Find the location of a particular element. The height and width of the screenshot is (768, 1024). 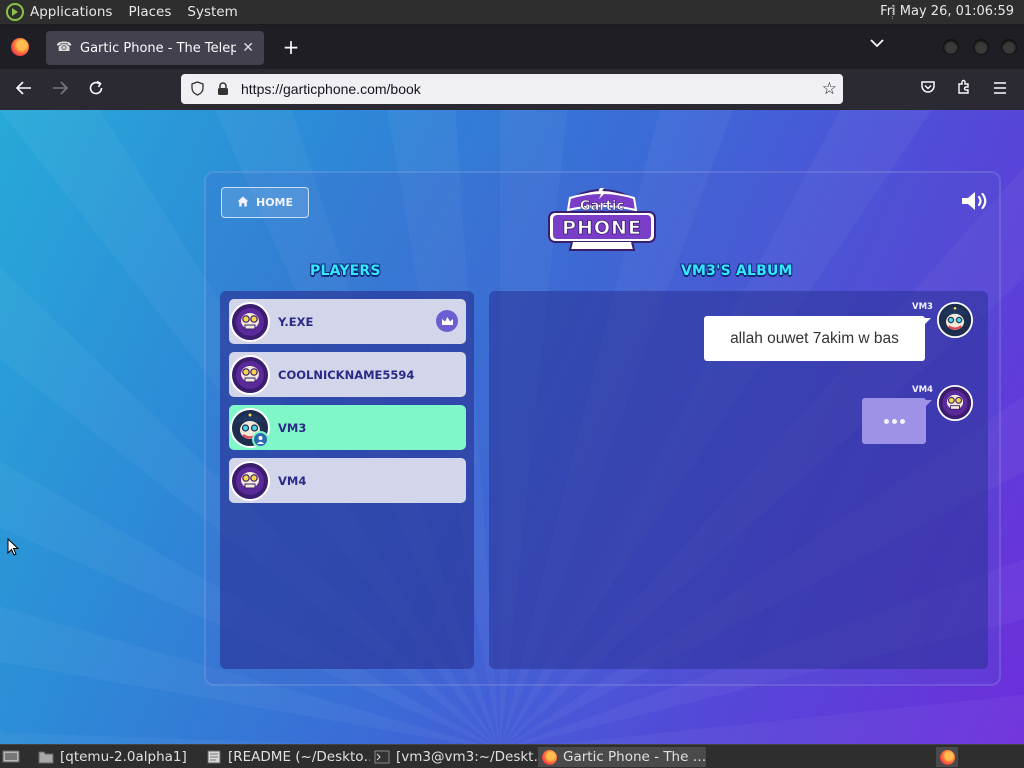

chevron-down-icon is located at coordinates (877, 43).